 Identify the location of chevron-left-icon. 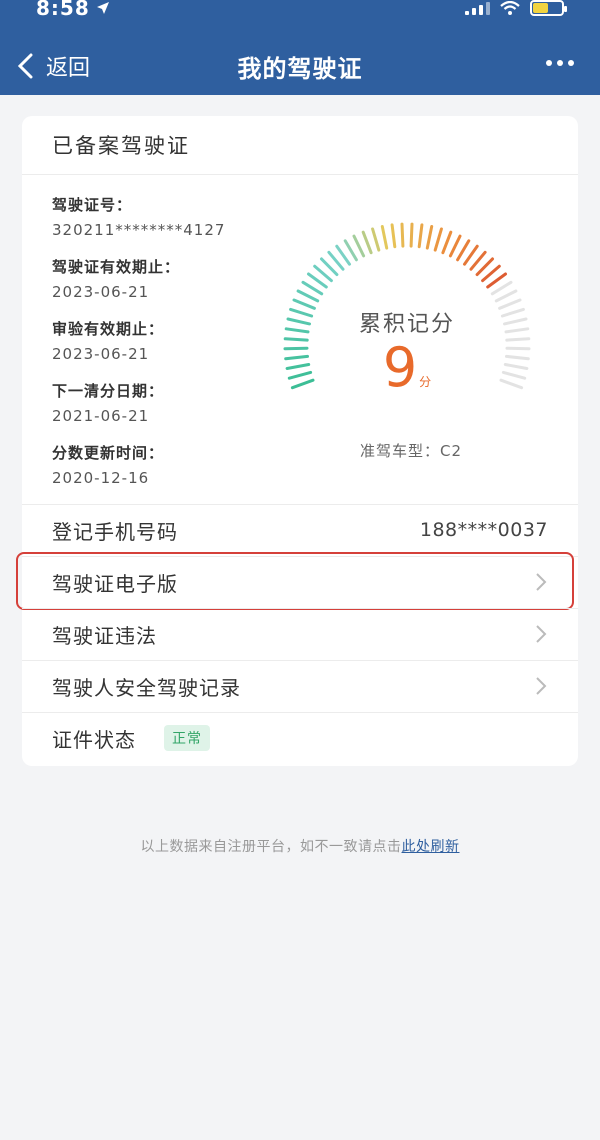
(25, 66).